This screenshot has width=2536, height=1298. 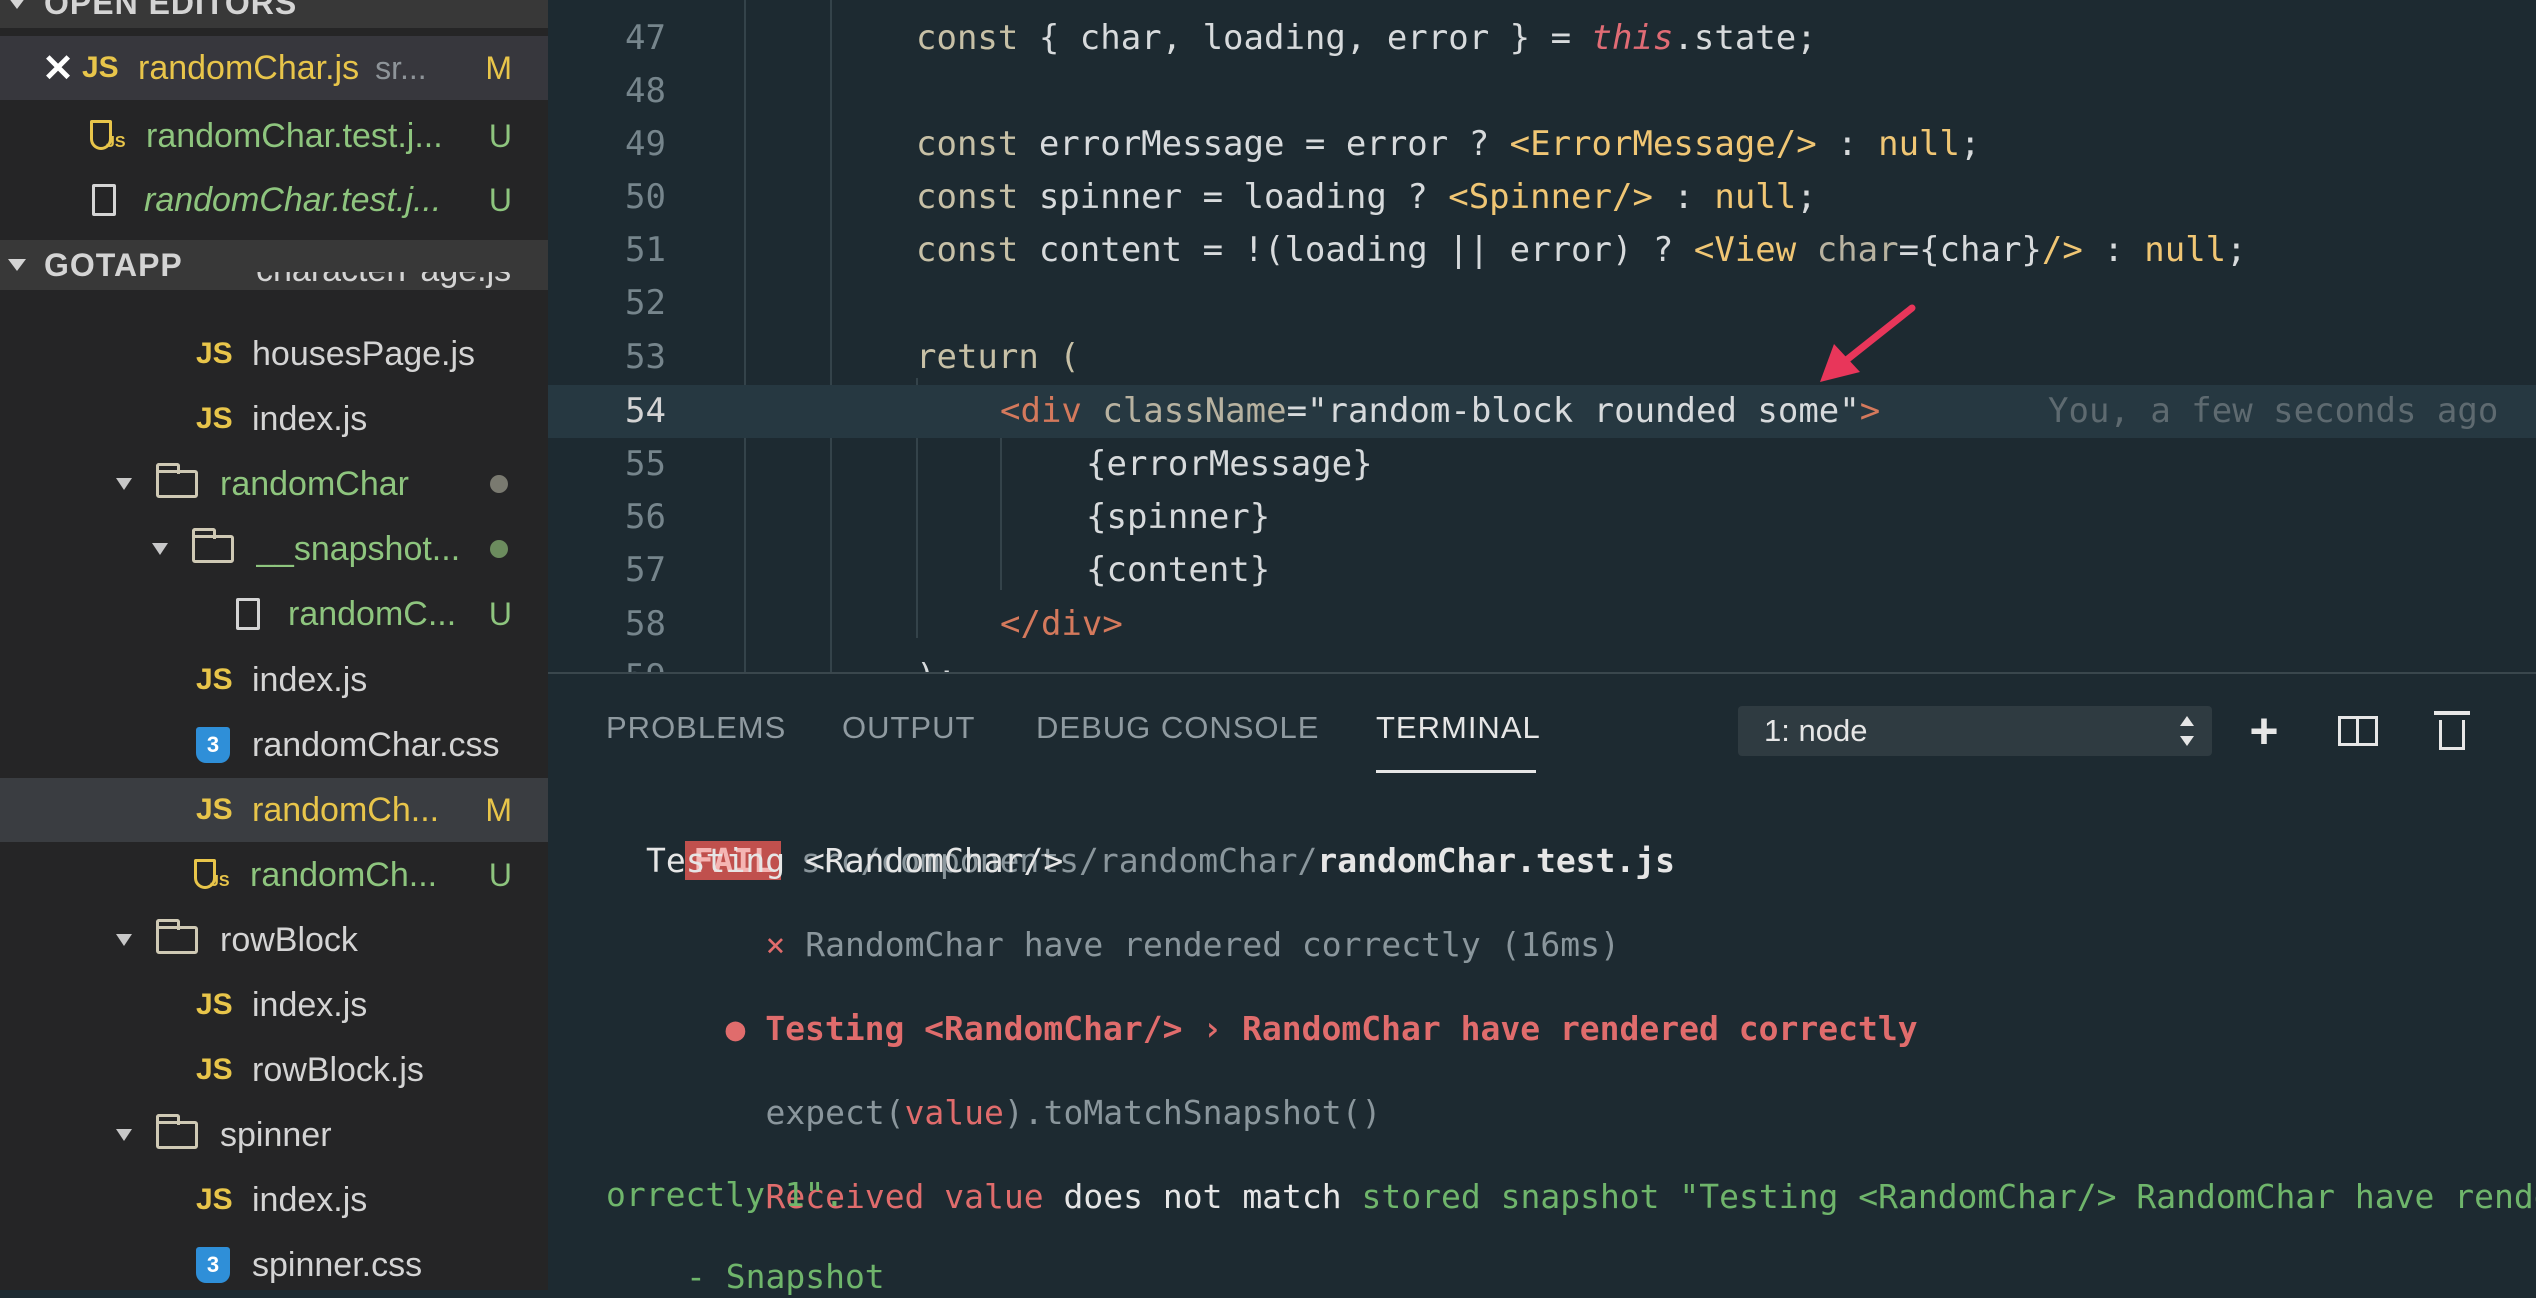 I want to click on tree-folder-name: spinner, so click(x=276, y=1134).